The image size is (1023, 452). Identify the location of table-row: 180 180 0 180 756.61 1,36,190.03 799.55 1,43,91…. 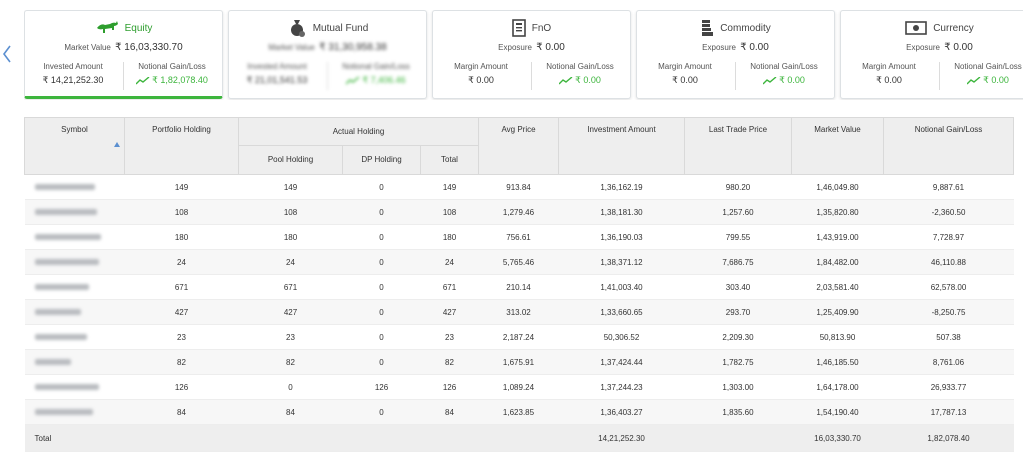
(519, 237).